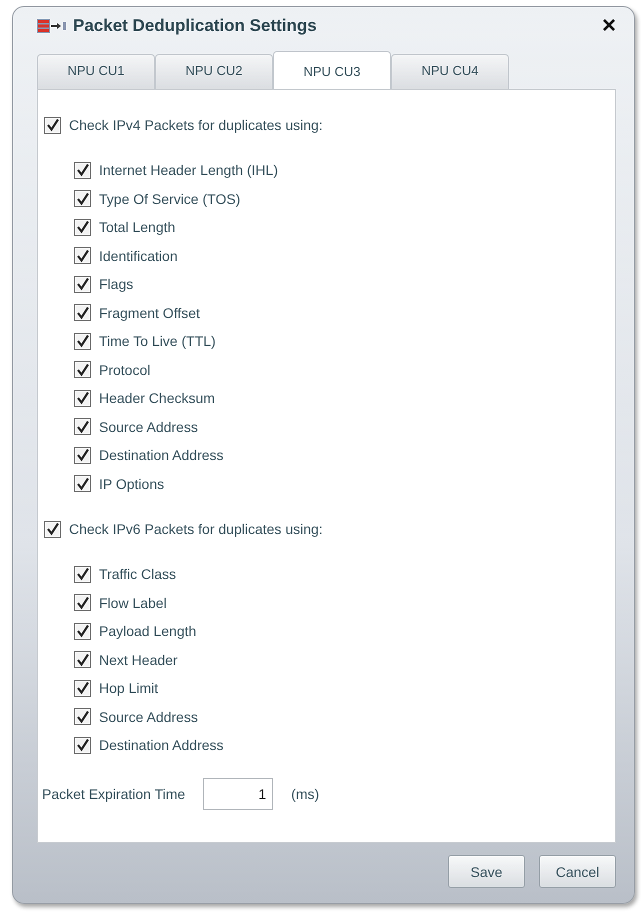  Describe the element at coordinates (196, 529) in the screenshot. I see `checkbox-label: Check IPv6 Packets for duplicates using:` at that location.